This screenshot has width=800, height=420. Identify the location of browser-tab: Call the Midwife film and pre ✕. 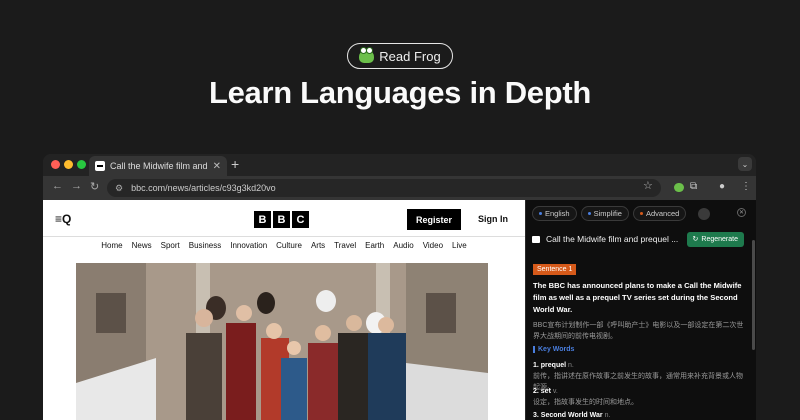
(158, 166).